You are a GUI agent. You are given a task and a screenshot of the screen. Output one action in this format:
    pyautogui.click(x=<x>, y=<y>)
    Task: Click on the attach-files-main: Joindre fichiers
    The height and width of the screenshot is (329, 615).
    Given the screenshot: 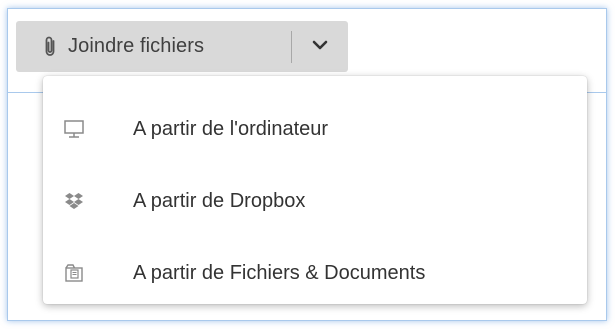 What is the action you would take?
    pyautogui.click(x=110, y=46)
    